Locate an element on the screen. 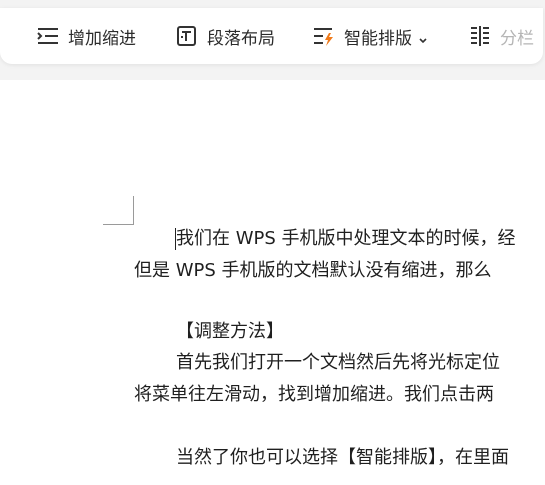 The width and height of the screenshot is (545, 485). smart-format-button: 智能排版 is located at coordinates (370, 36).